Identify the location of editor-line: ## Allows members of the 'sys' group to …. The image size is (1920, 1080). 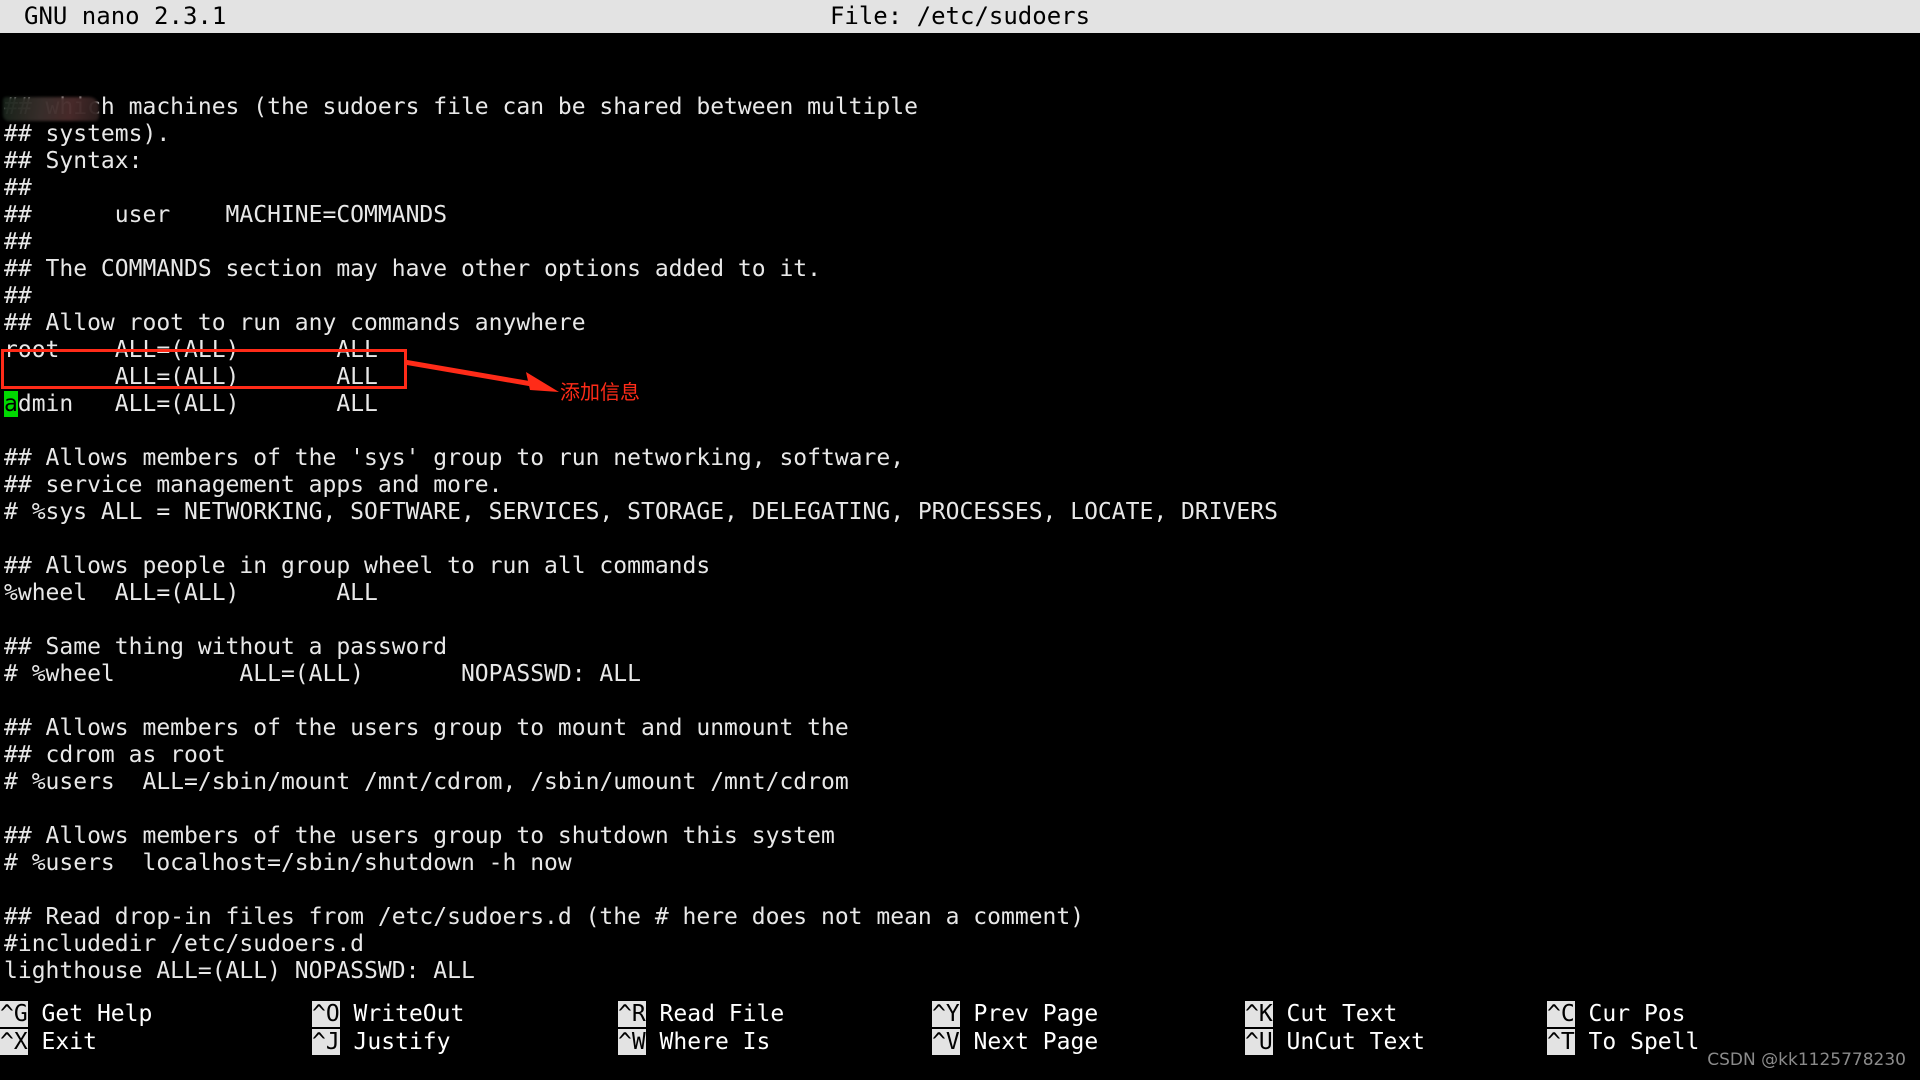
(454, 458).